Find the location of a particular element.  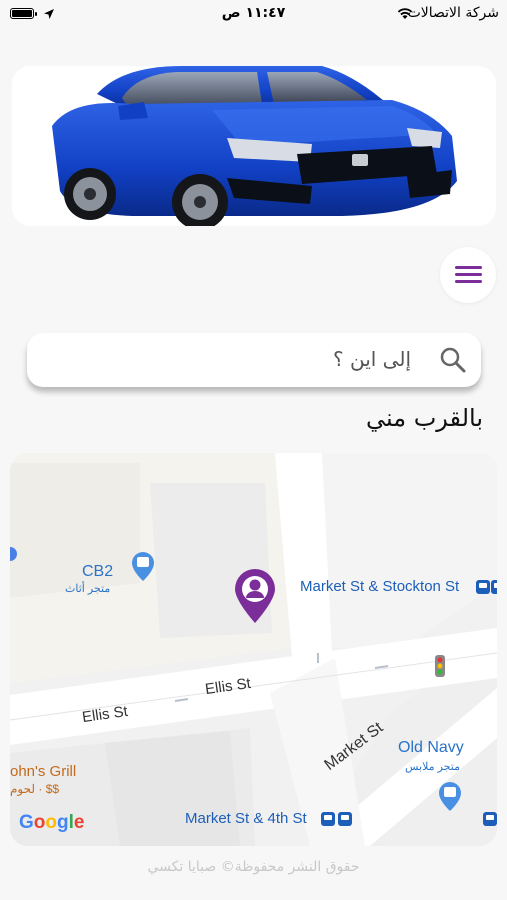

search-placeholder: إلى اين ؟ is located at coordinates (372, 359).